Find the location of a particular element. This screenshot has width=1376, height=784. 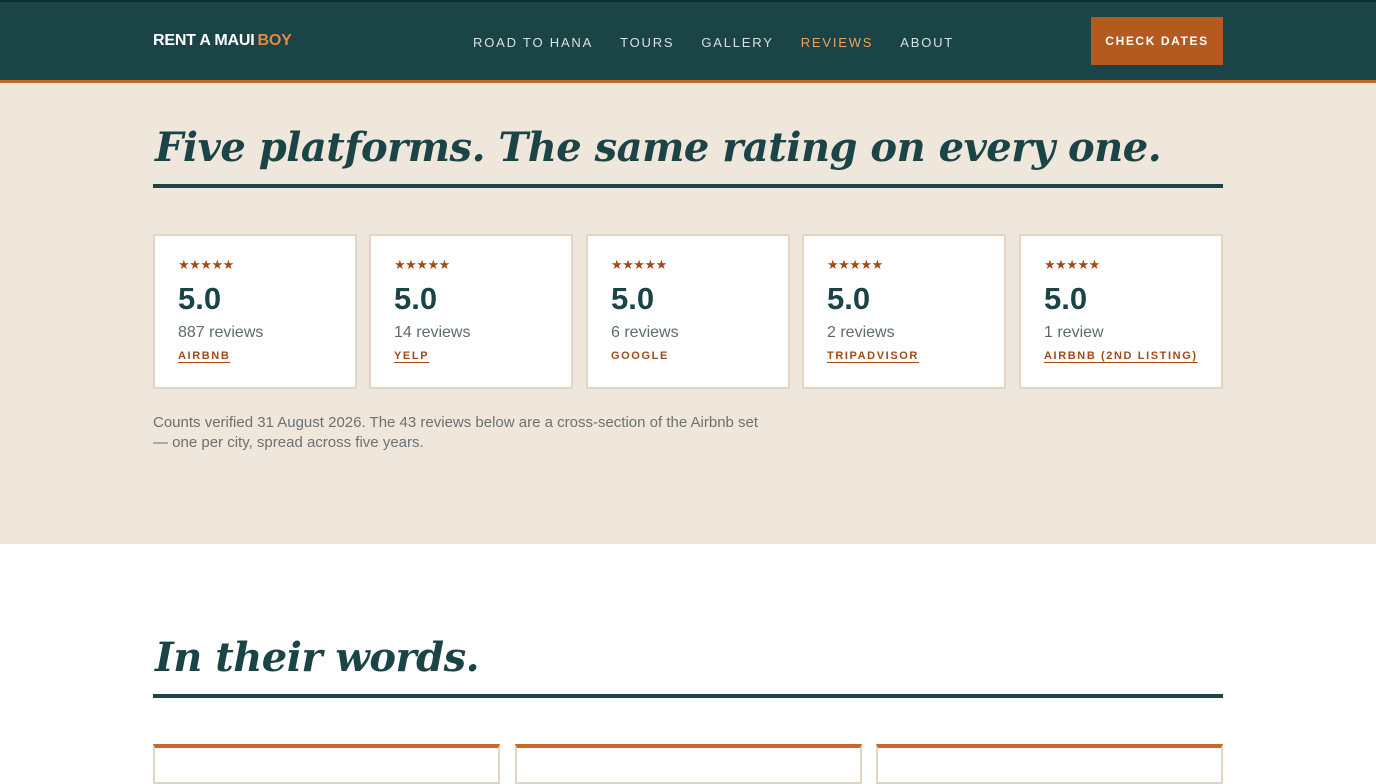

review-count: 887 reviews is located at coordinates (221, 332).